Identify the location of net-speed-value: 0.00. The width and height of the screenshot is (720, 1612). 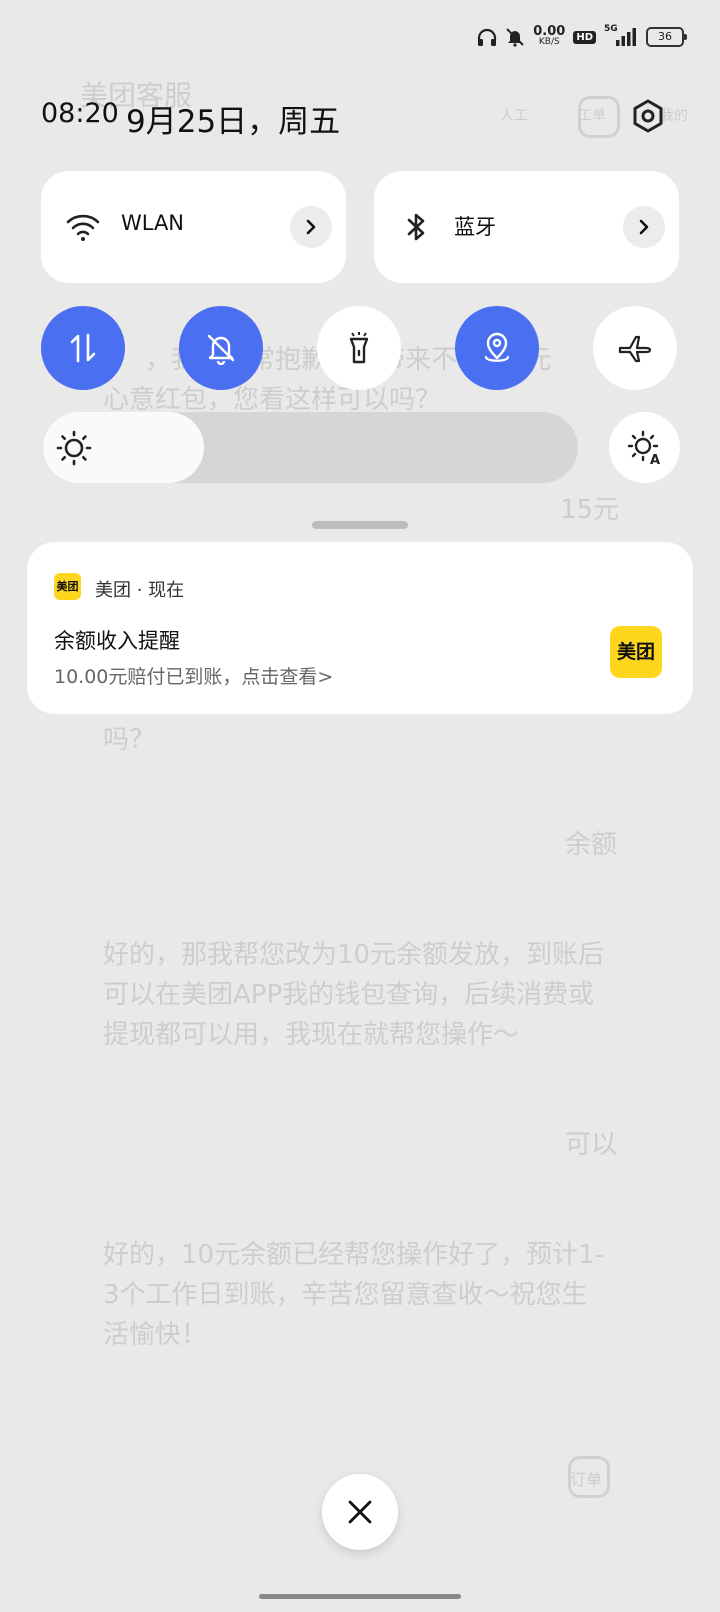
(549, 31).